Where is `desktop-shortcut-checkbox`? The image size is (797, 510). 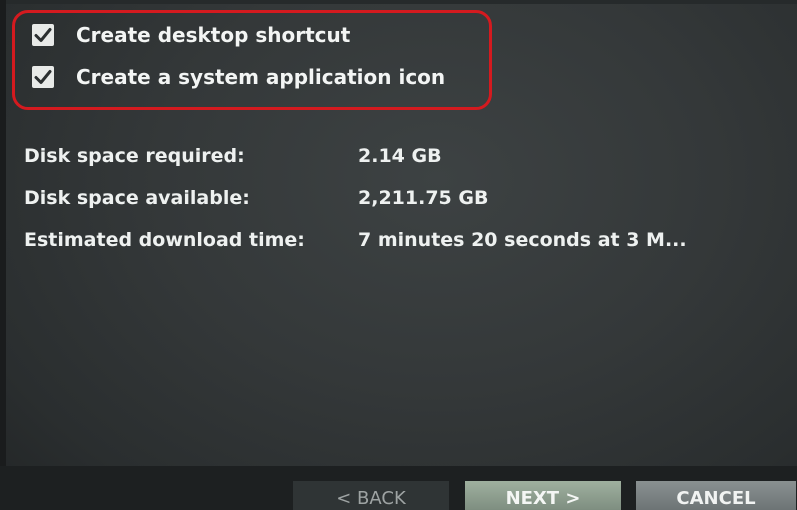
desktop-shortcut-checkbox is located at coordinates (43, 35).